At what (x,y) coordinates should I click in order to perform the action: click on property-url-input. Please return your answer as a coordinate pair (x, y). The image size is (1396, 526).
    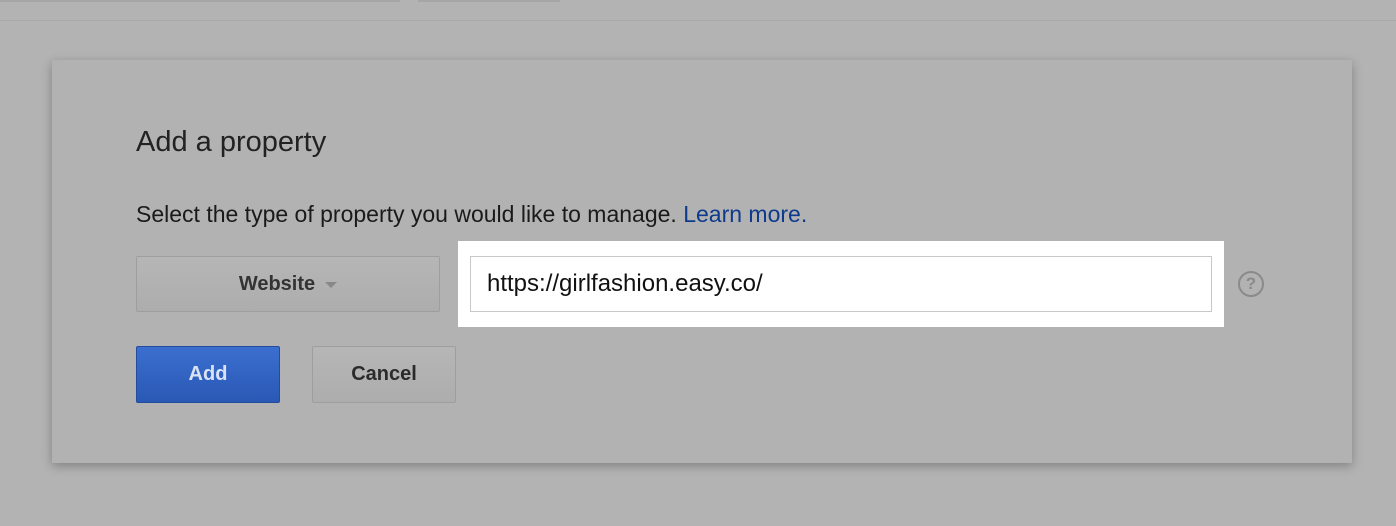
    Looking at the image, I should click on (841, 284).